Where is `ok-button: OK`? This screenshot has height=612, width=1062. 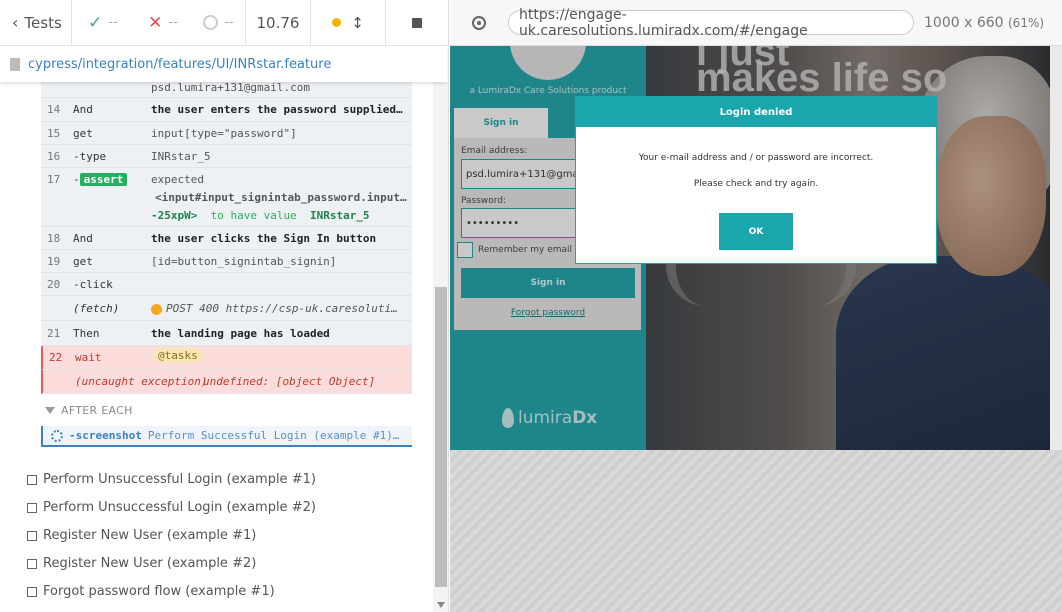
ok-button: OK is located at coordinates (756, 231).